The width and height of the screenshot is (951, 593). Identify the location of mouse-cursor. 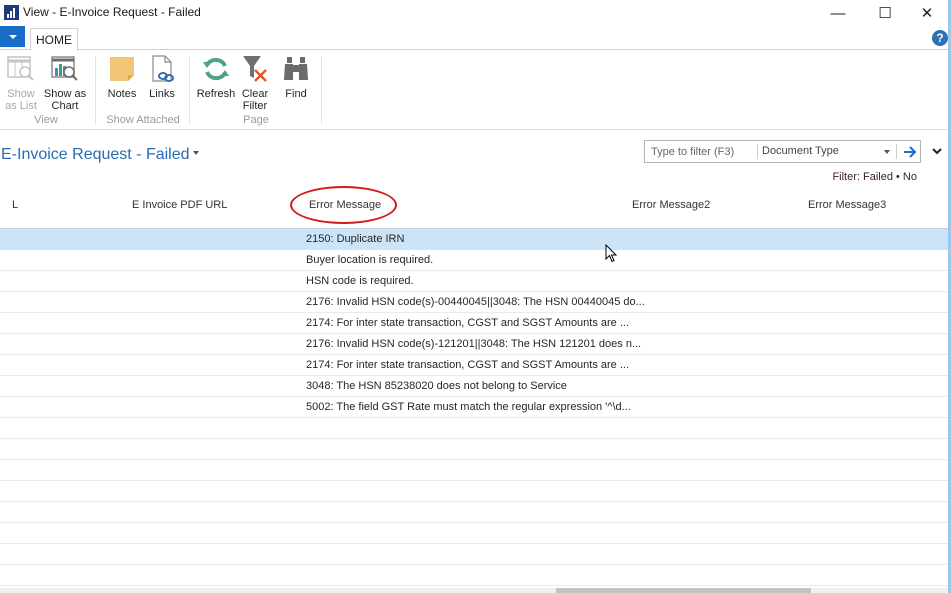
(612, 255).